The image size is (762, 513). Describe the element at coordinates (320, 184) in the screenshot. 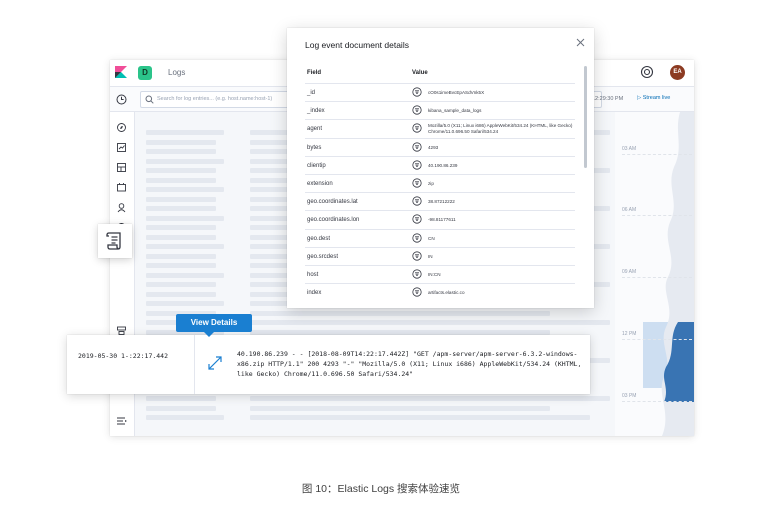

I see `field-name: extension` at that location.